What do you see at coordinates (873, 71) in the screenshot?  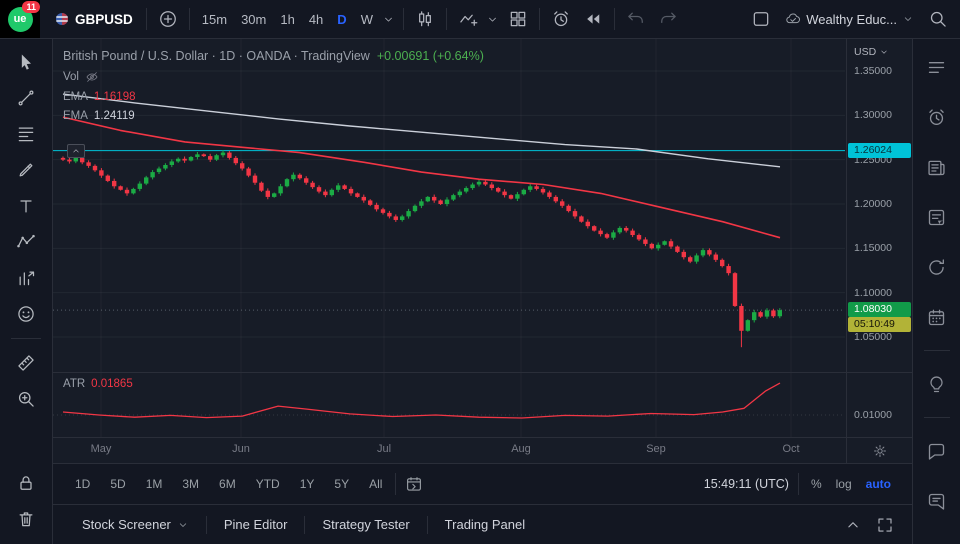 I see `price-tick-label: 1.35000` at bounding box center [873, 71].